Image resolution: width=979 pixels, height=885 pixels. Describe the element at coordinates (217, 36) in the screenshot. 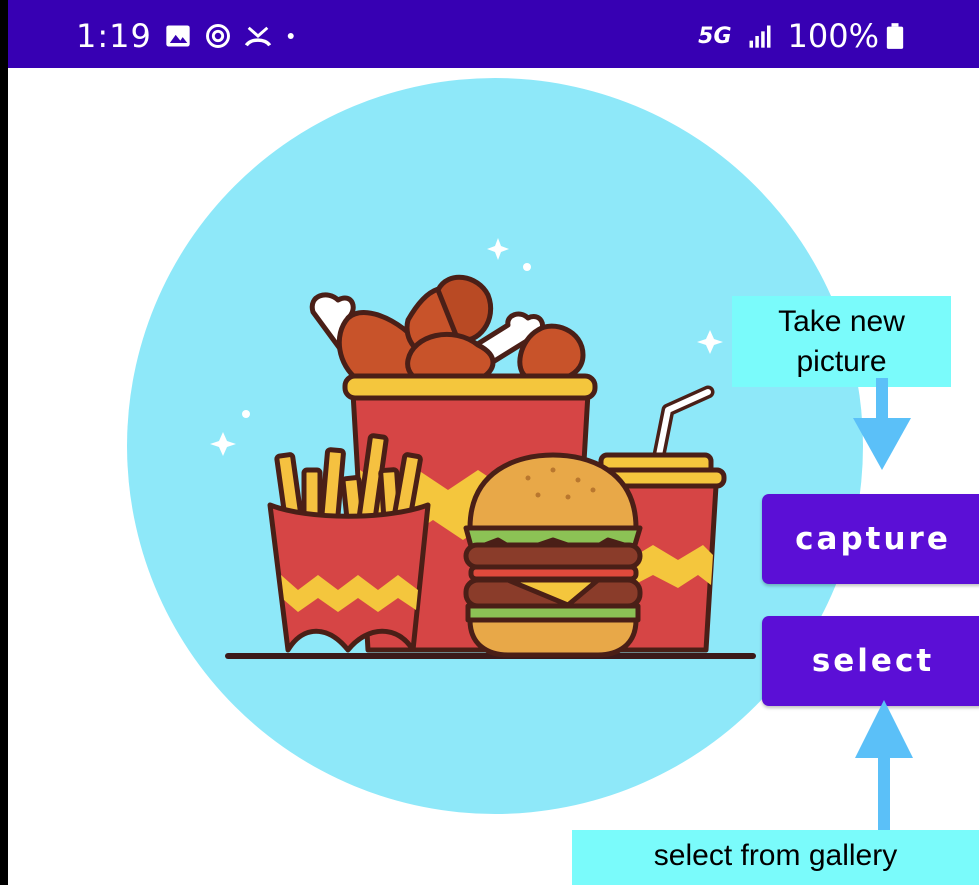

I see `sync-icon` at that location.